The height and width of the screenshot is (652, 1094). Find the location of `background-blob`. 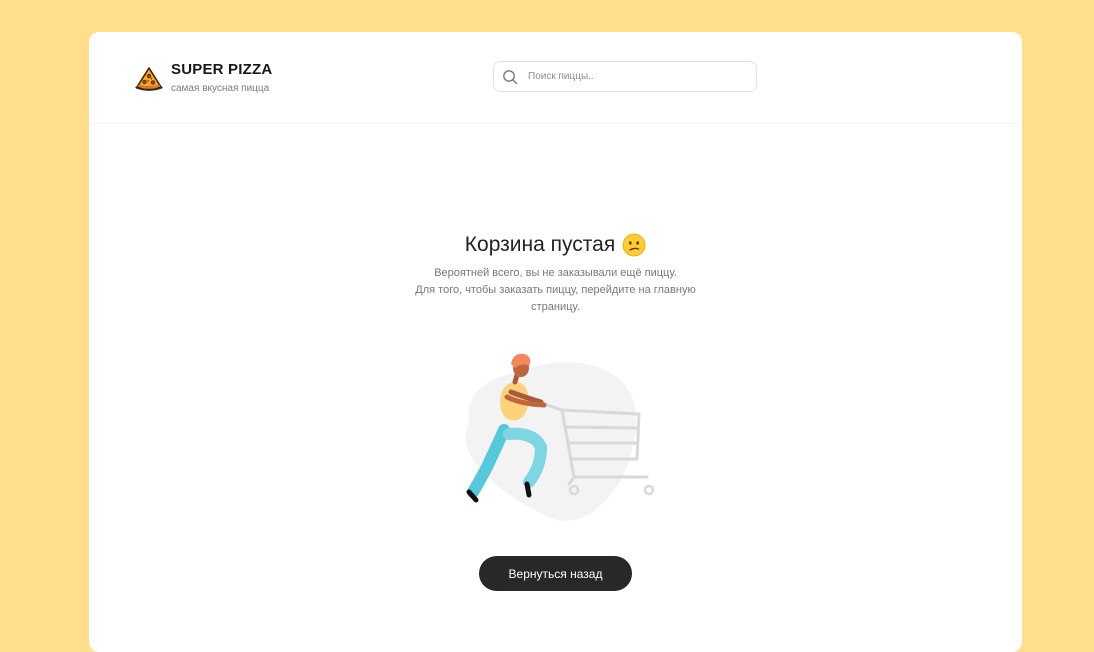

background-blob is located at coordinates (551, 441).